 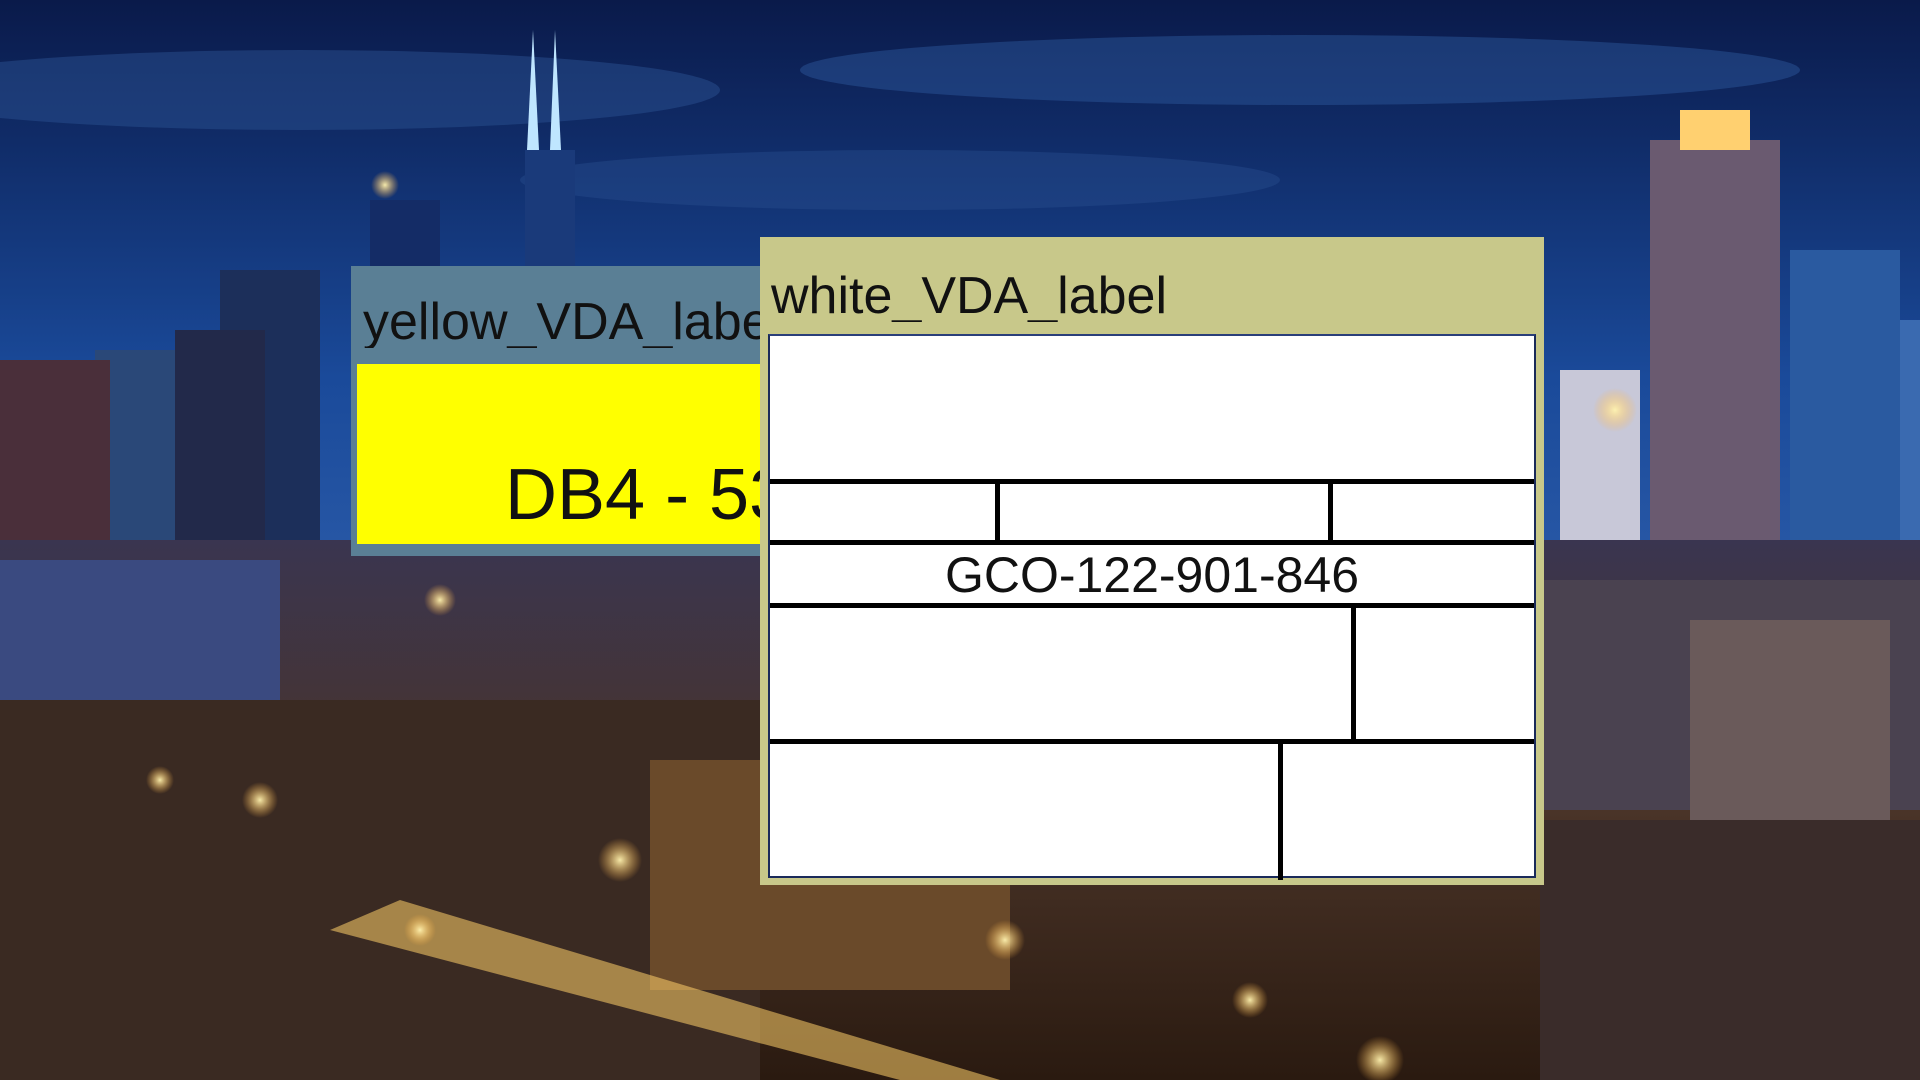 What do you see at coordinates (573, 322) in the screenshot?
I see `window-title: yellow_VDA_label` at bounding box center [573, 322].